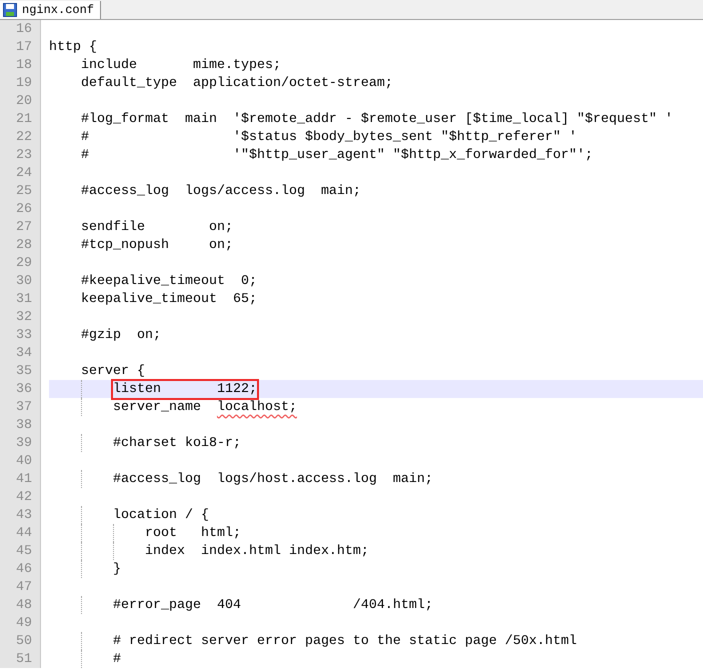  Describe the element at coordinates (272, 605) in the screenshot. I see `code-line: #error_page 404 /404.html;` at that location.